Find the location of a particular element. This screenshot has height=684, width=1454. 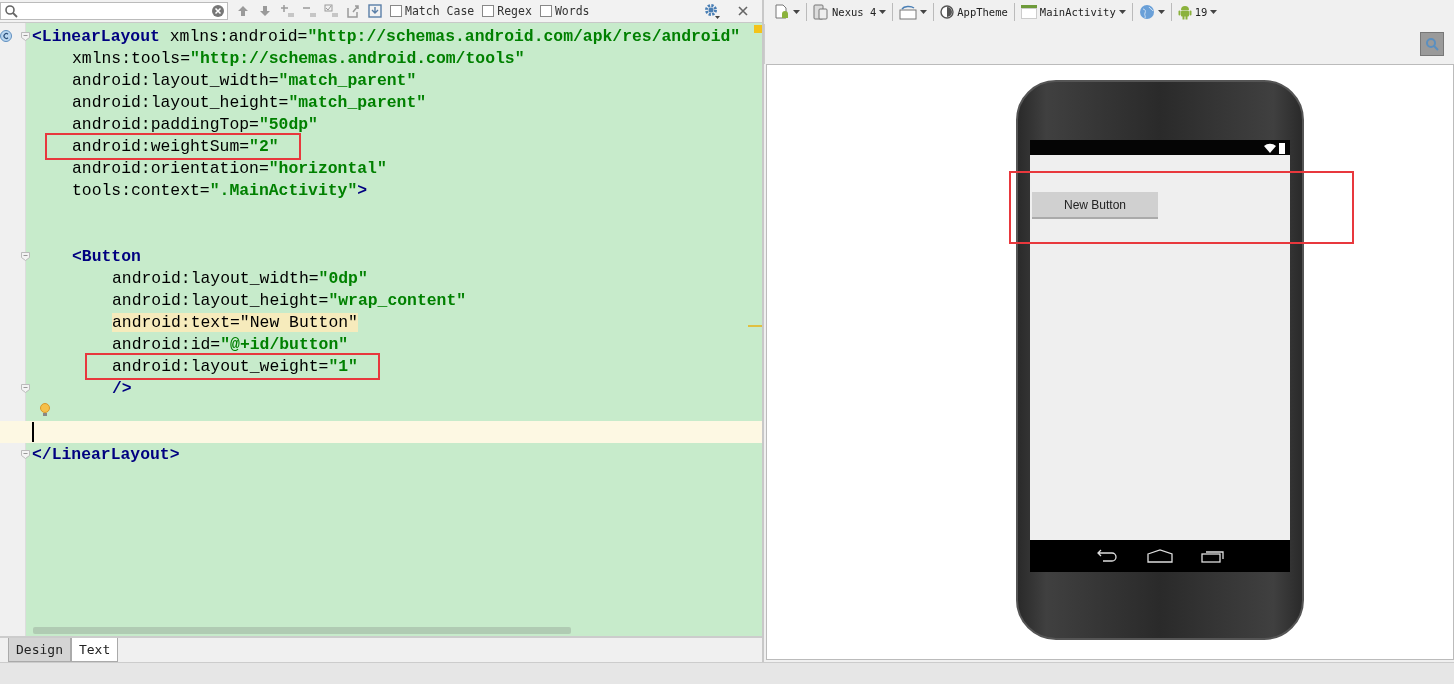

document-button is located at coordinates (787, 12).